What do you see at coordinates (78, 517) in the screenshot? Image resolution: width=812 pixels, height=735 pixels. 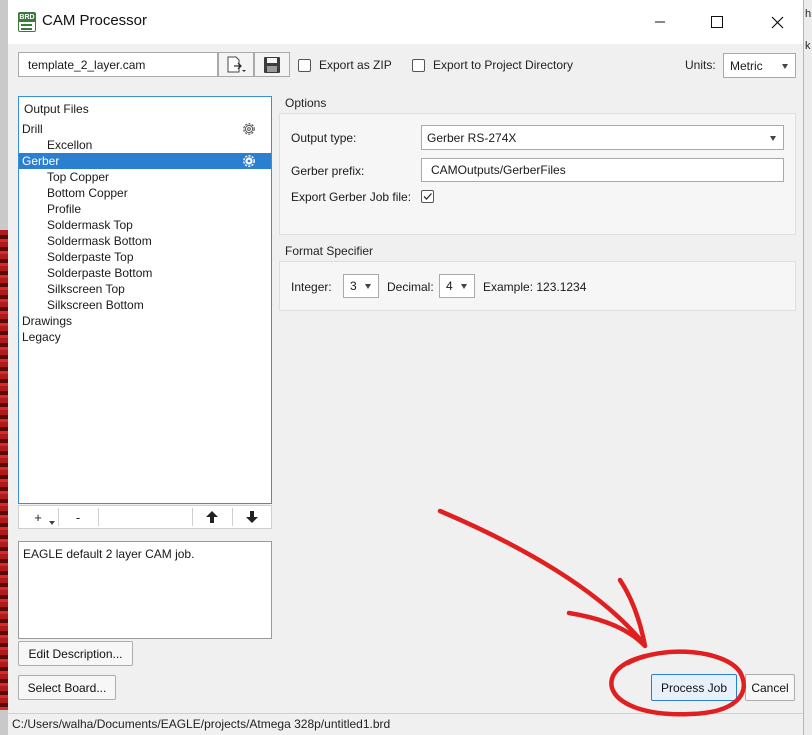 I see `remove-output-button: -` at bounding box center [78, 517].